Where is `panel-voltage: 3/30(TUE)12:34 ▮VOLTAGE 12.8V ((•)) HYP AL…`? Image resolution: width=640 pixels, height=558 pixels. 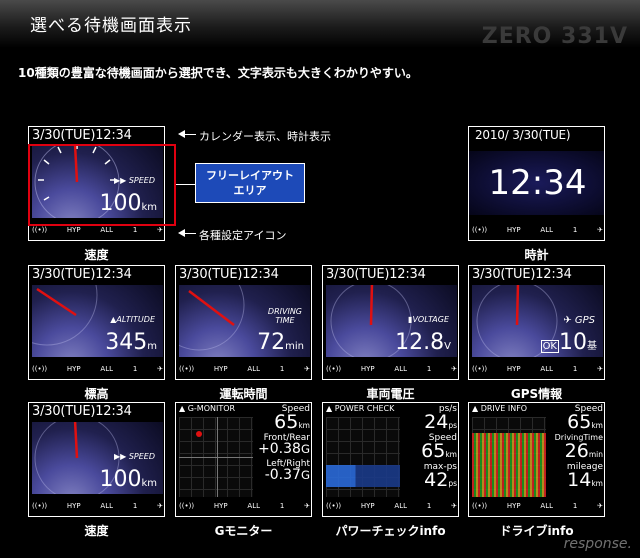
panel-voltage: 3/30(TUE)12:34 ▮VOLTAGE 12.8V ((•)) HYP AL… is located at coordinates (390, 322).